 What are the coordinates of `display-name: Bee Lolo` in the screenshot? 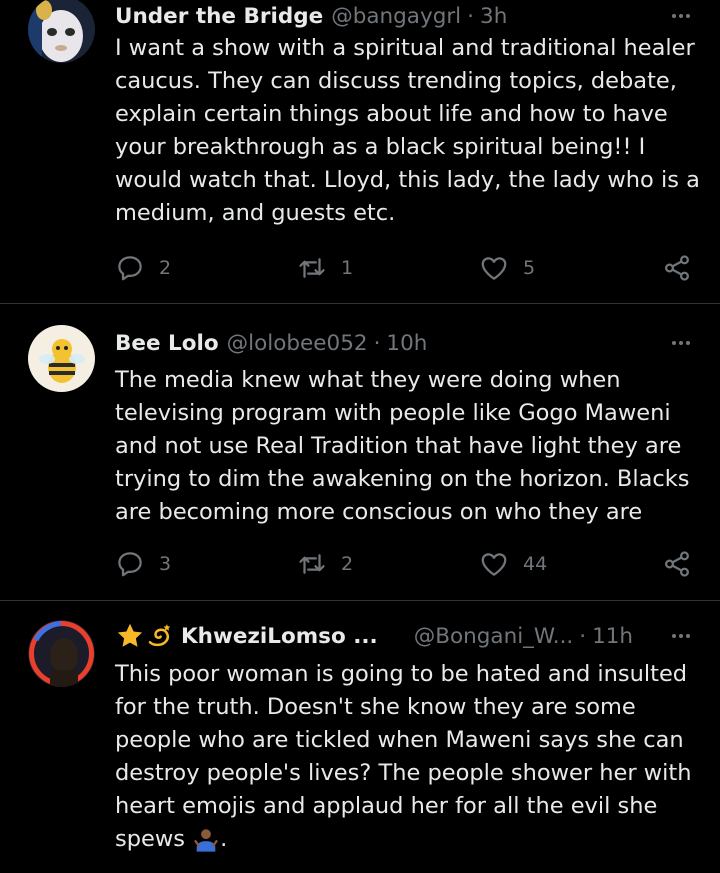 It's located at (167, 343).